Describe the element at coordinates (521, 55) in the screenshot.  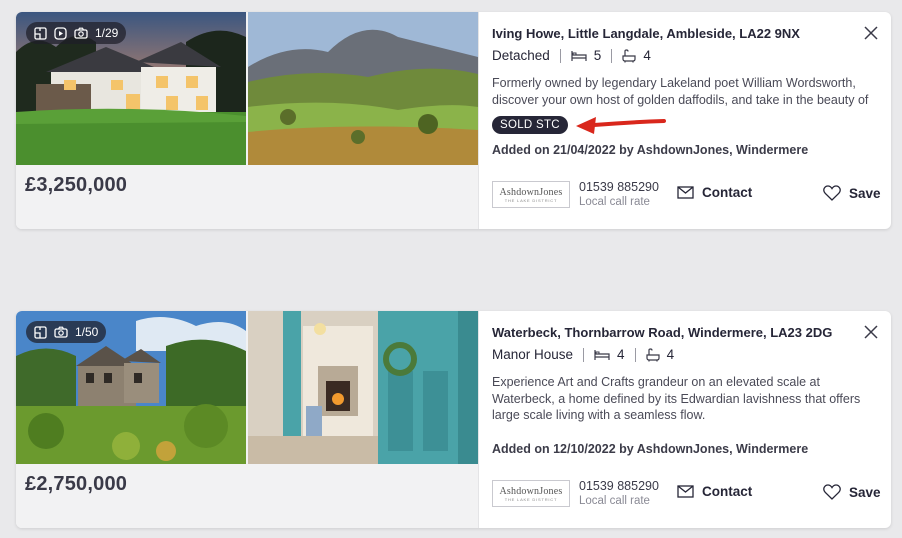
I see `property-type: Detached` at that location.